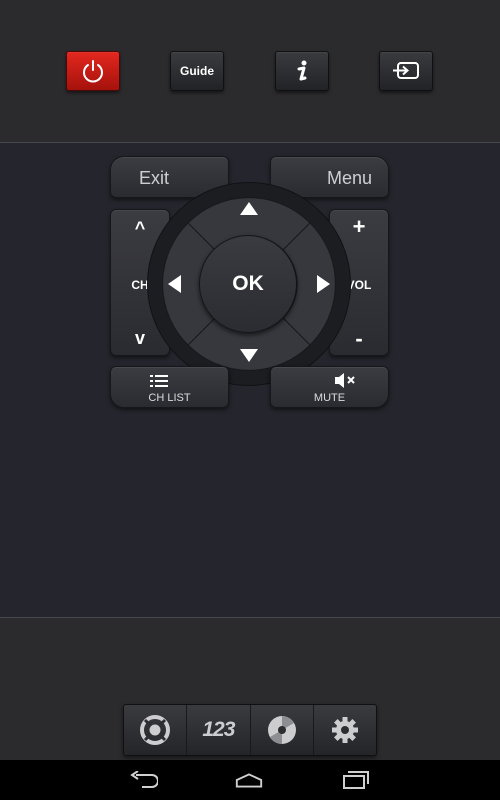 This screenshot has width=500, height=800. Describe the element at coordinates (249, 355) in the screenshot. I see `arrow-down-icon` at that location.